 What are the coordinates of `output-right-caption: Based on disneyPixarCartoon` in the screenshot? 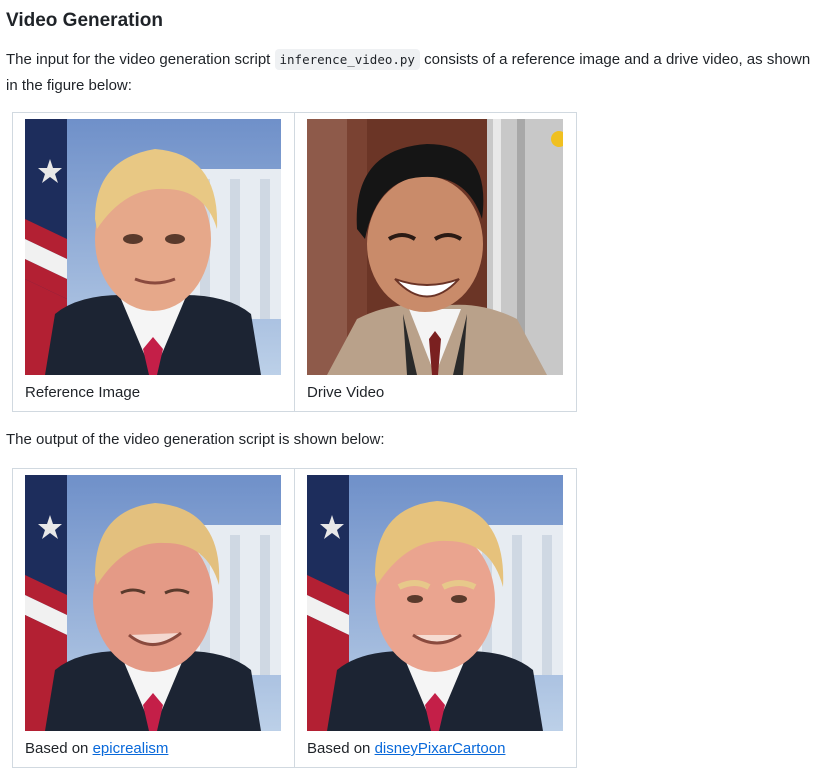 It's located at (435, 749).